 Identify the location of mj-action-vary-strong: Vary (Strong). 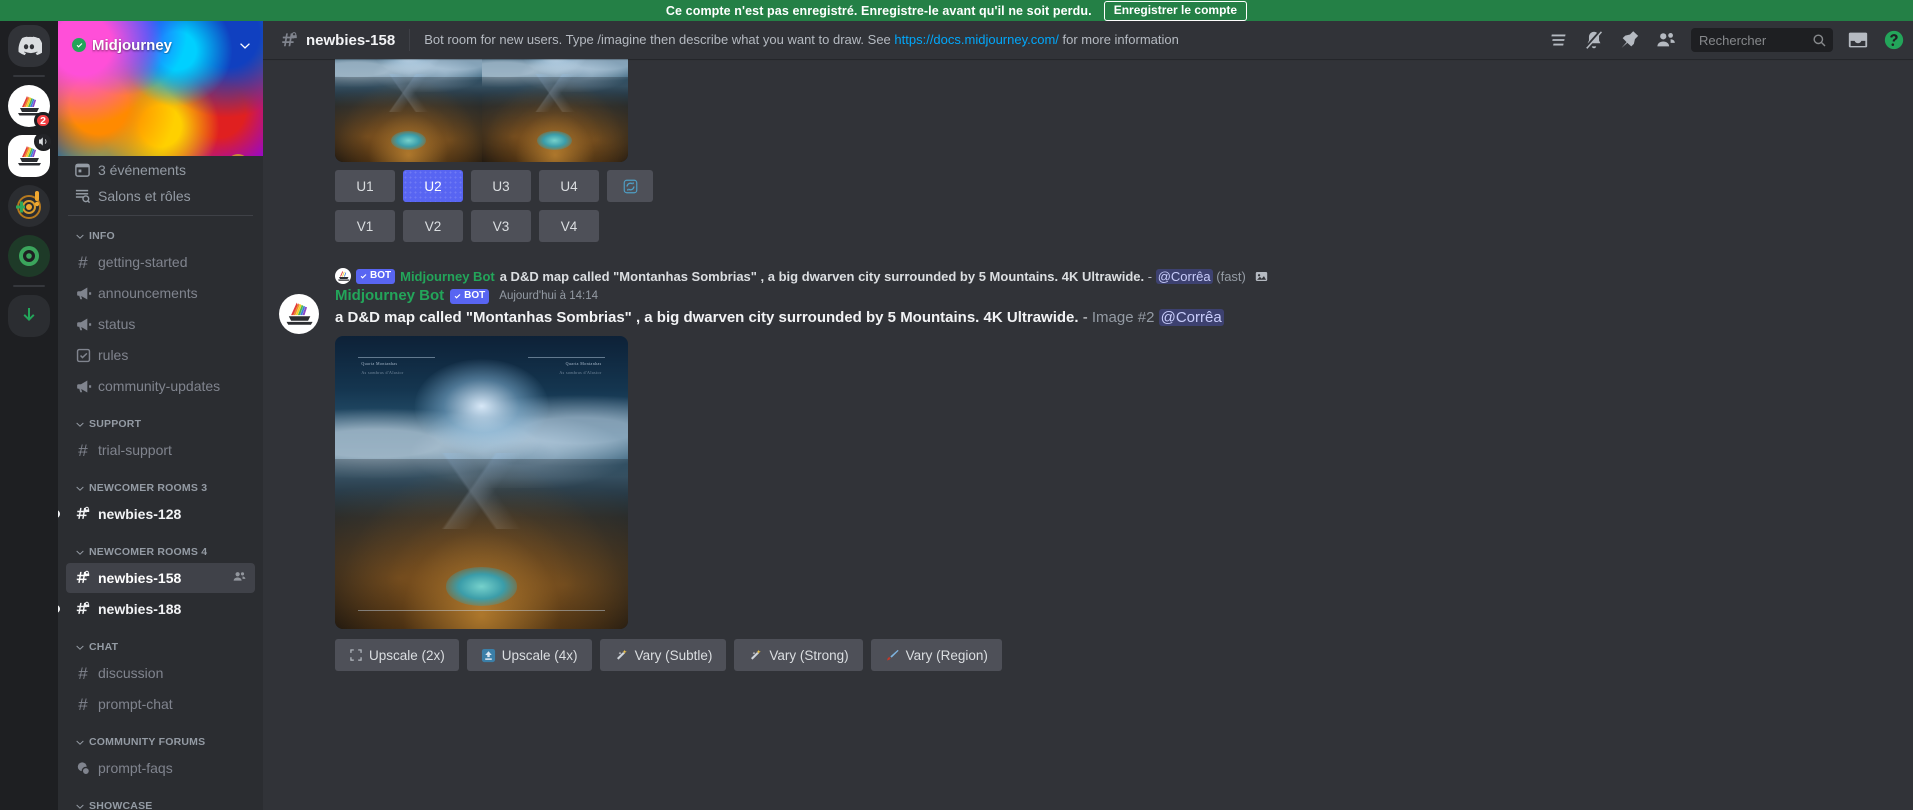
(798, 655).